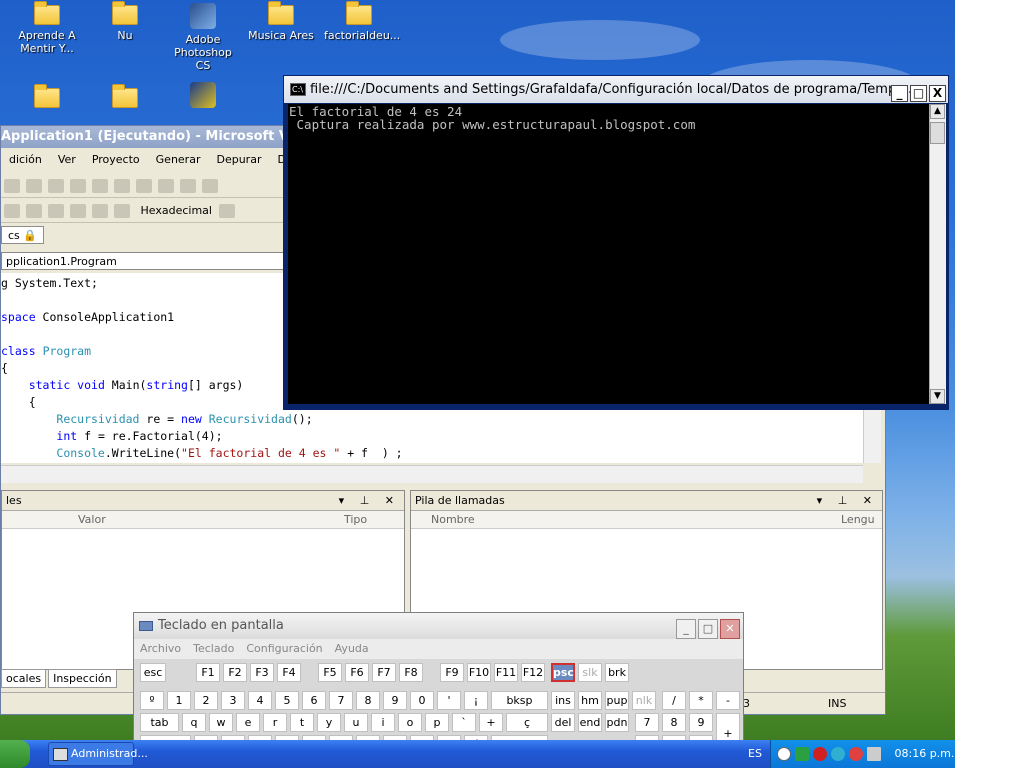  What do you see at coordinates (644, 700) in the screenshot?
I see `key-row2-17: nlk` at bounding box center [644, 700].